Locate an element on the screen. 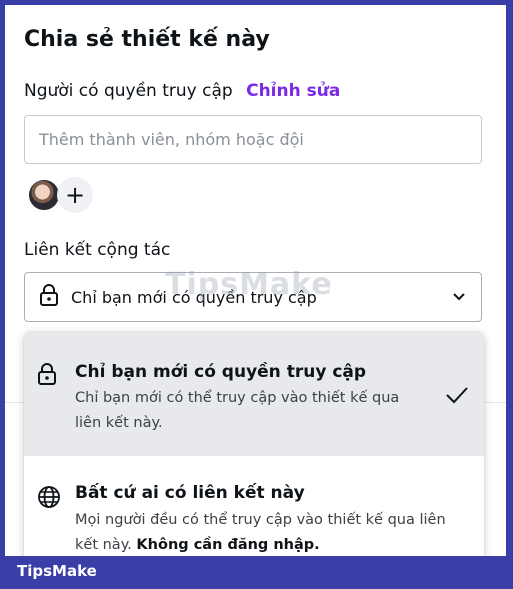 This screenshot has height=589, width=513. globe-icon is located at coordinates (49, 499).